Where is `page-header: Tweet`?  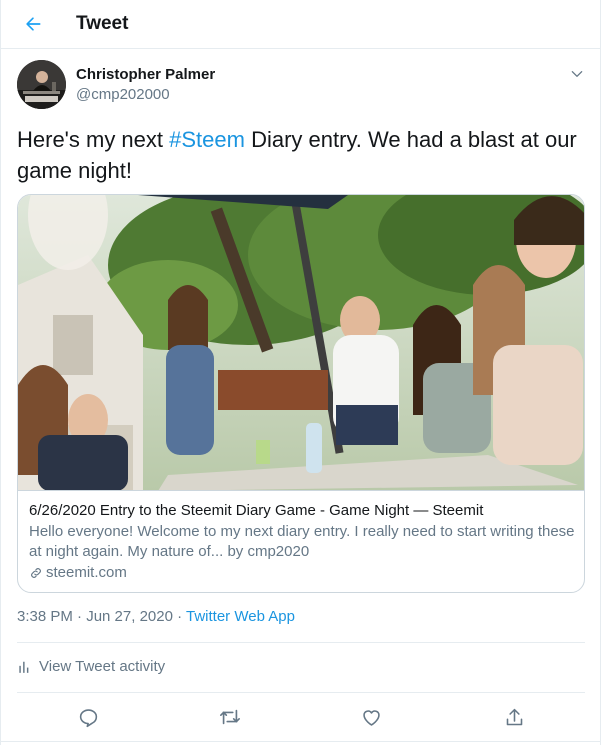
page-header: Tweet is located at coordinates (301, 24).